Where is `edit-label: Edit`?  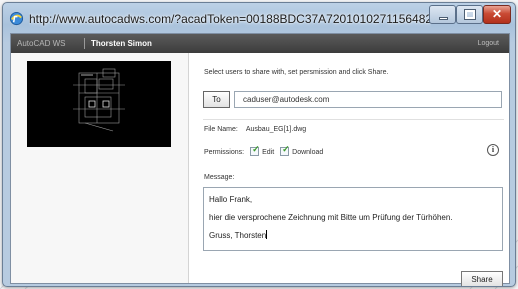 edit-label: Edit is located at coordinates (268, 152).